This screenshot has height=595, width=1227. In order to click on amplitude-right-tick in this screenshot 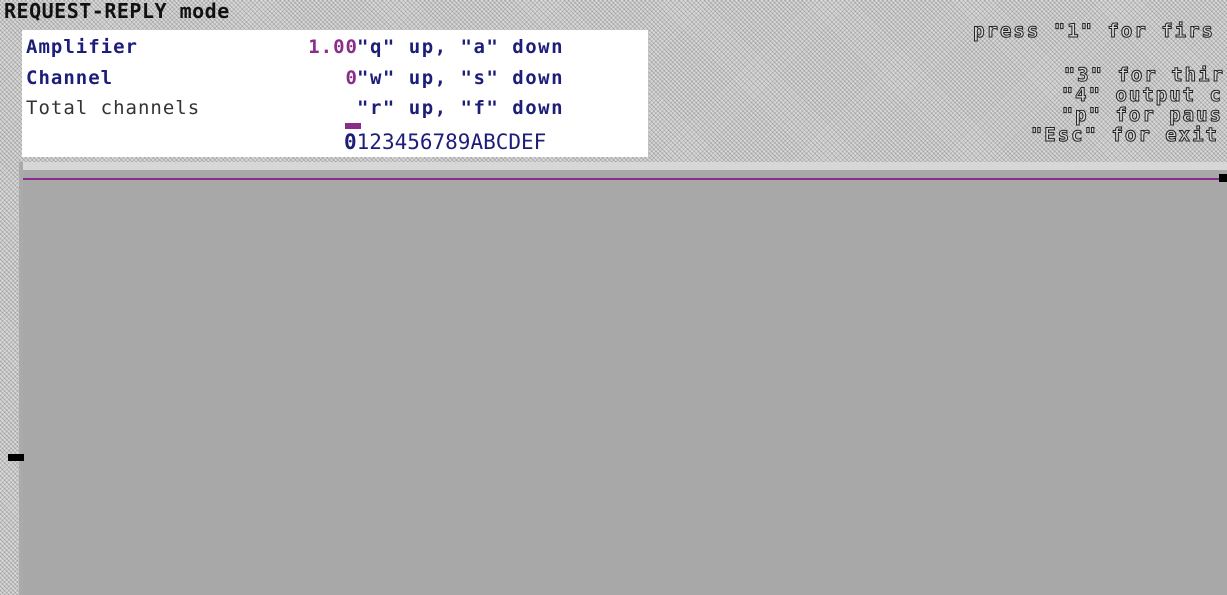, I will do `click(1223, 178)`.